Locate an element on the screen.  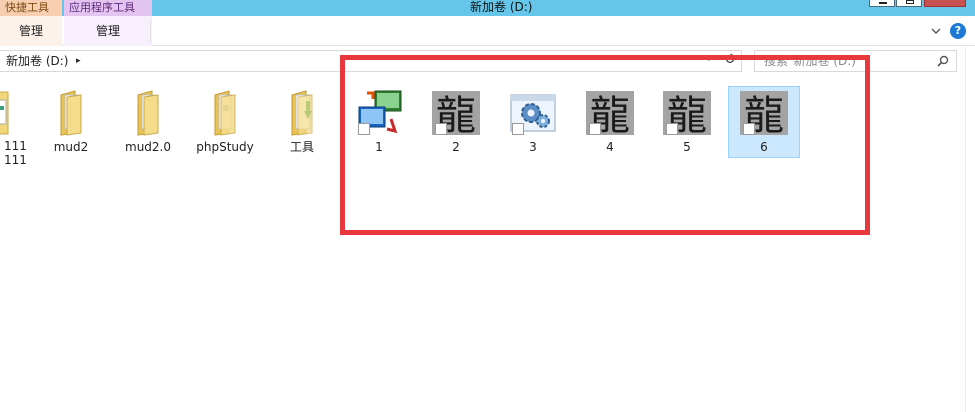
breadcrumb: 新加卷 (D:) is located at coordinates (37, 61).